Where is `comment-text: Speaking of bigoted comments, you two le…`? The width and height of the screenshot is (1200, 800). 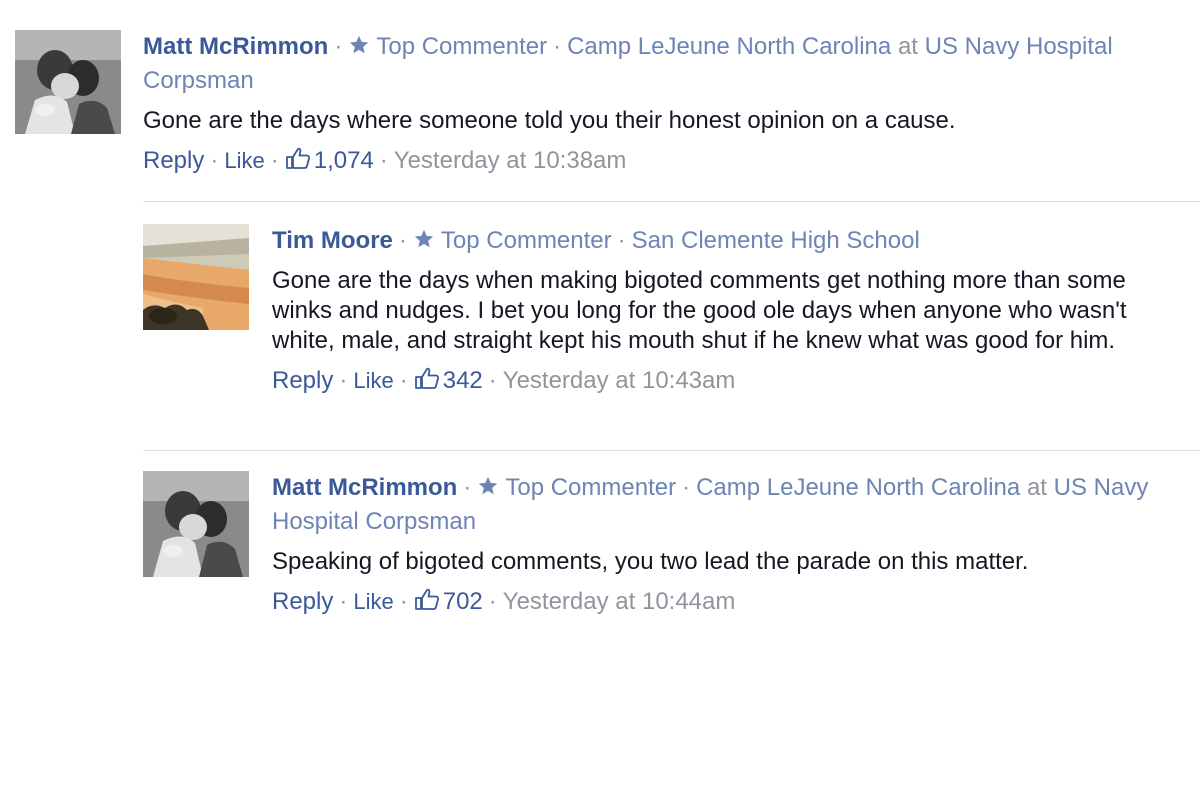
comment-text: Speaking of bigoted comments, you two le… is located at coordinates (650, 561).